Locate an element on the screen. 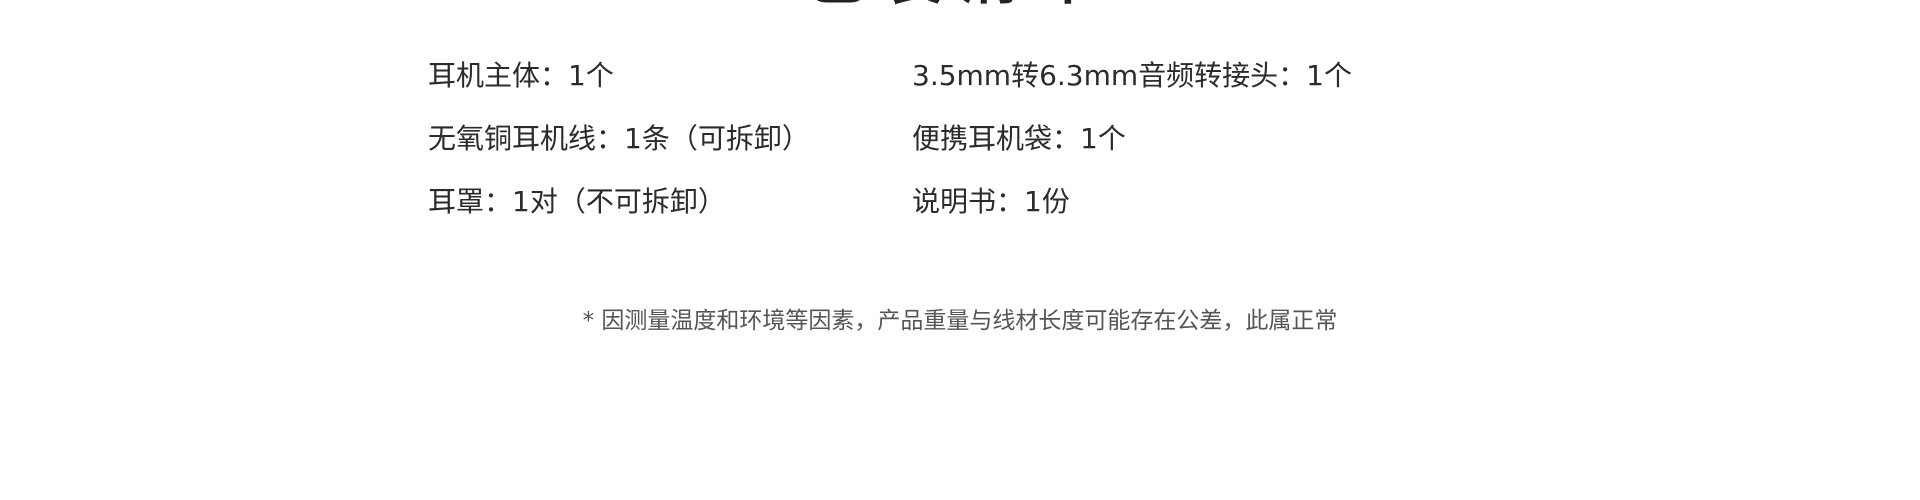  list-item: 便携耳机袋：1个 is located at coordinates (1019, 138).